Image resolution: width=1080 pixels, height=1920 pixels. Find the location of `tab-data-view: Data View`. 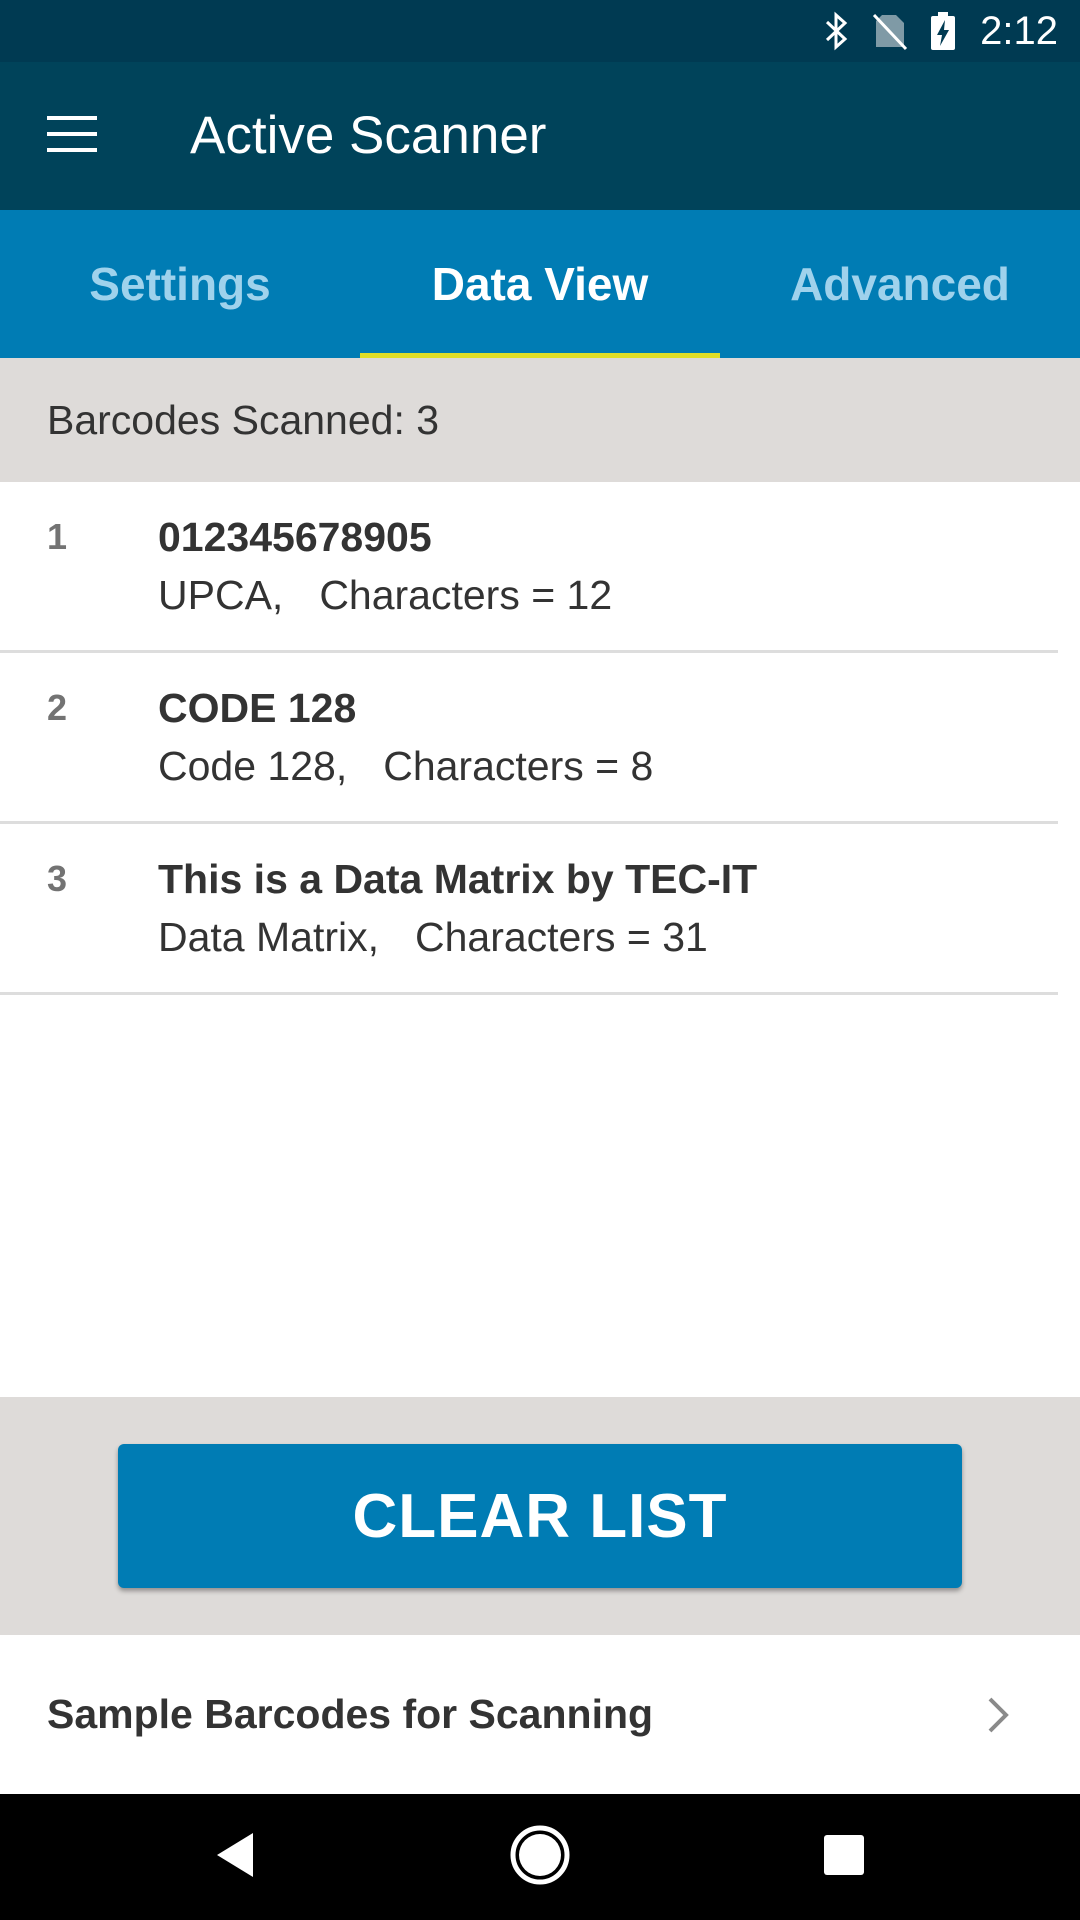

tab-data-view: Data View is located at coordinates (540, 284).